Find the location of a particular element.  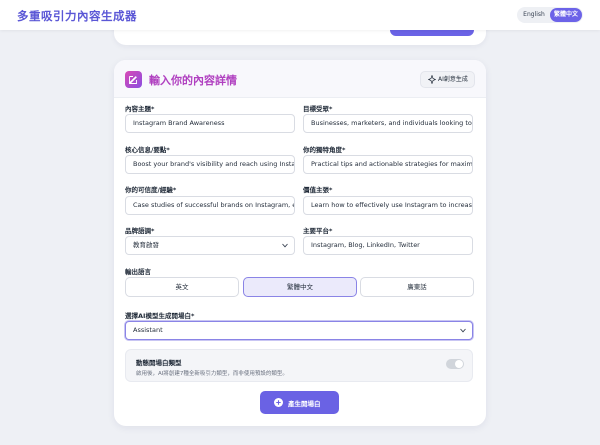

brand-tone-select: 教育啟發 is located at coordinates (210, 245).